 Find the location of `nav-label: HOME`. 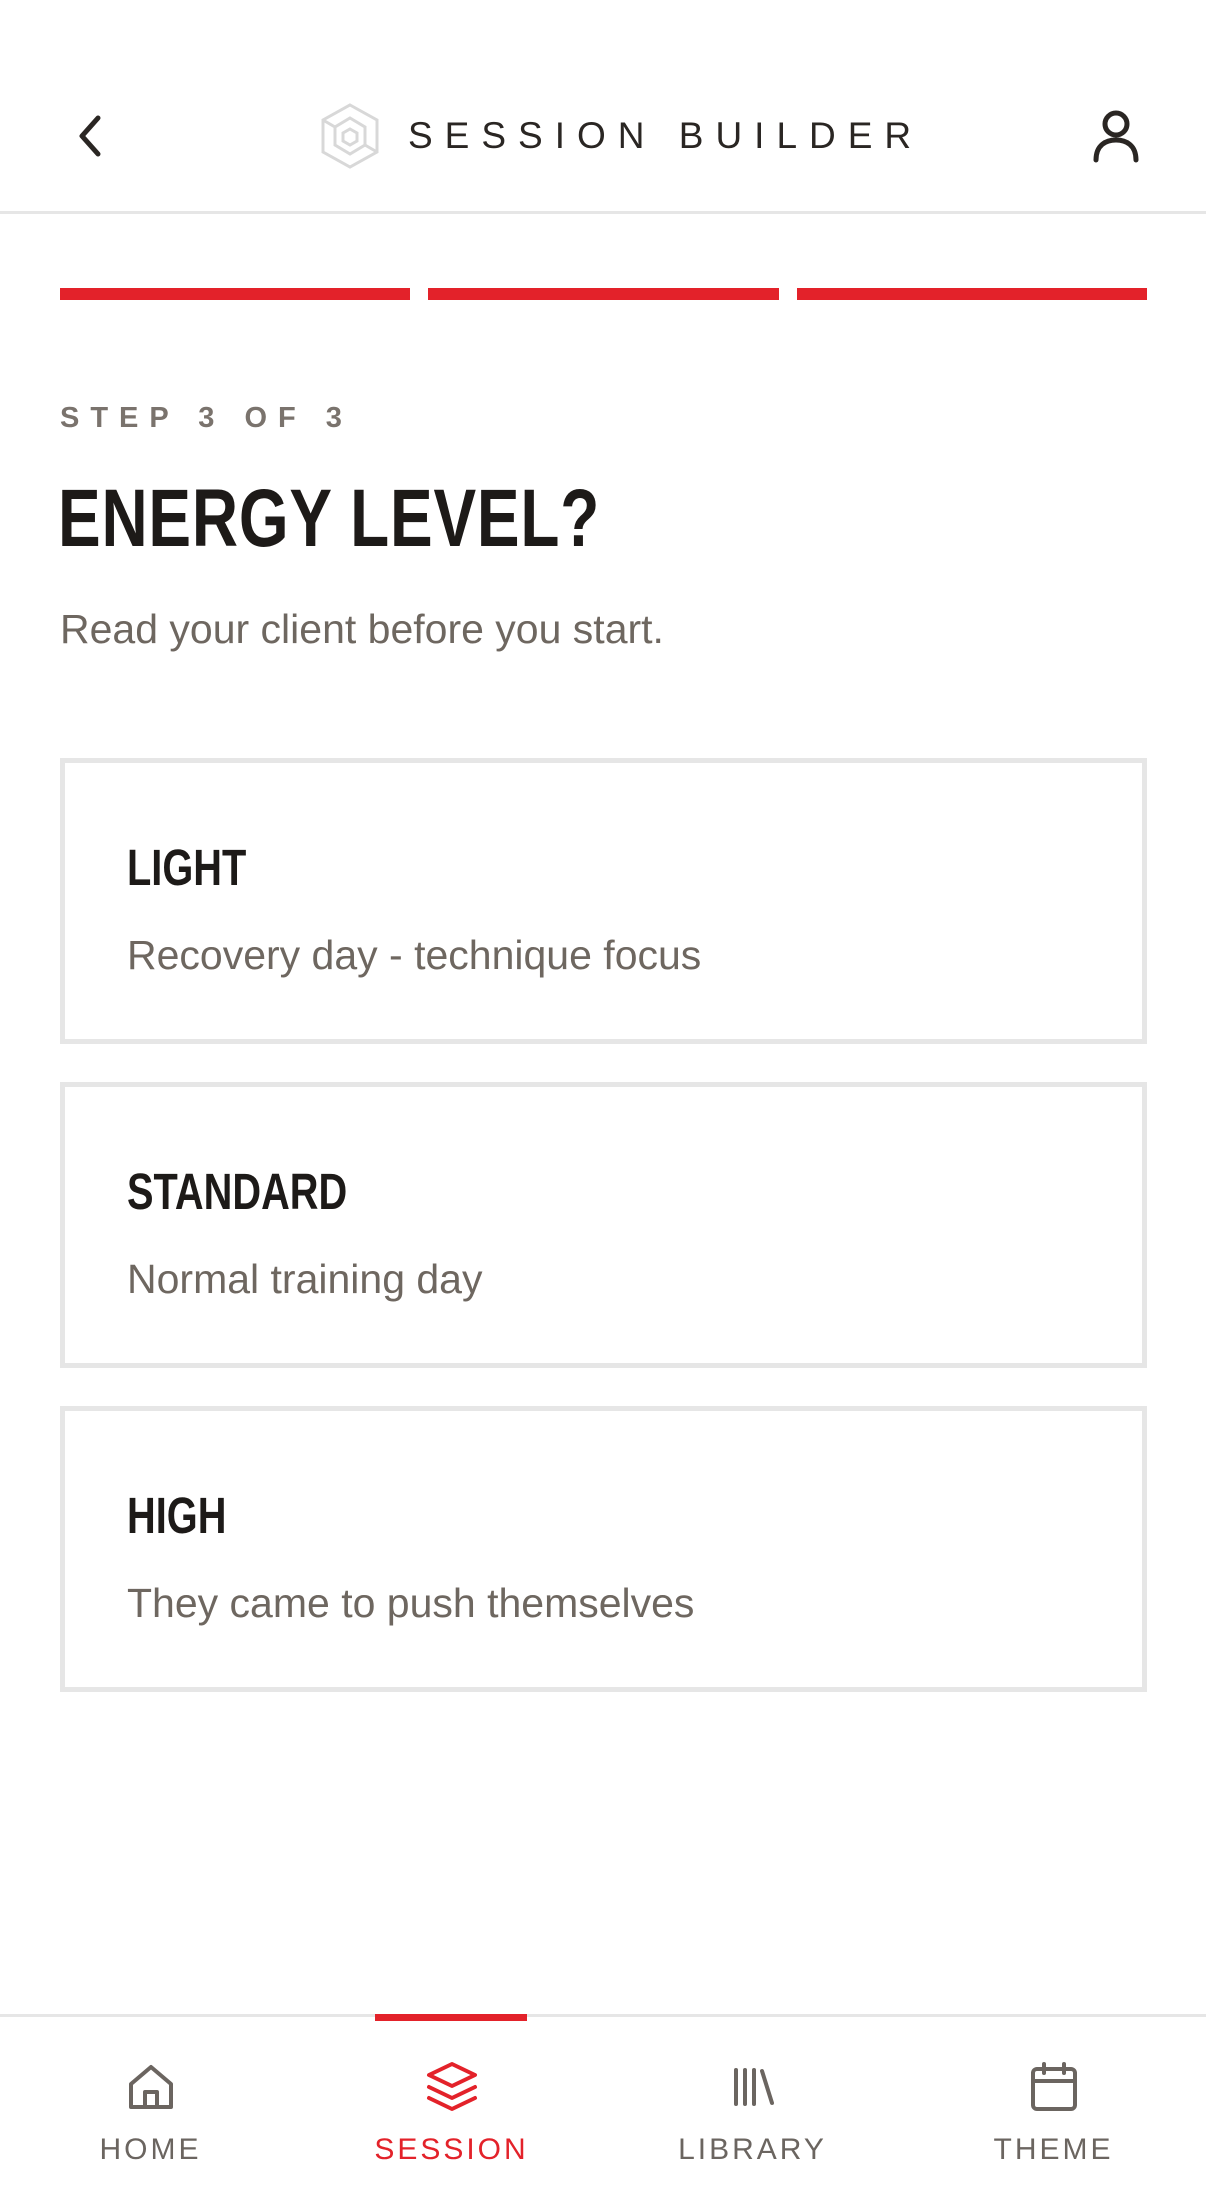

nav-label: HOME is located at coordinates (150, 2149).